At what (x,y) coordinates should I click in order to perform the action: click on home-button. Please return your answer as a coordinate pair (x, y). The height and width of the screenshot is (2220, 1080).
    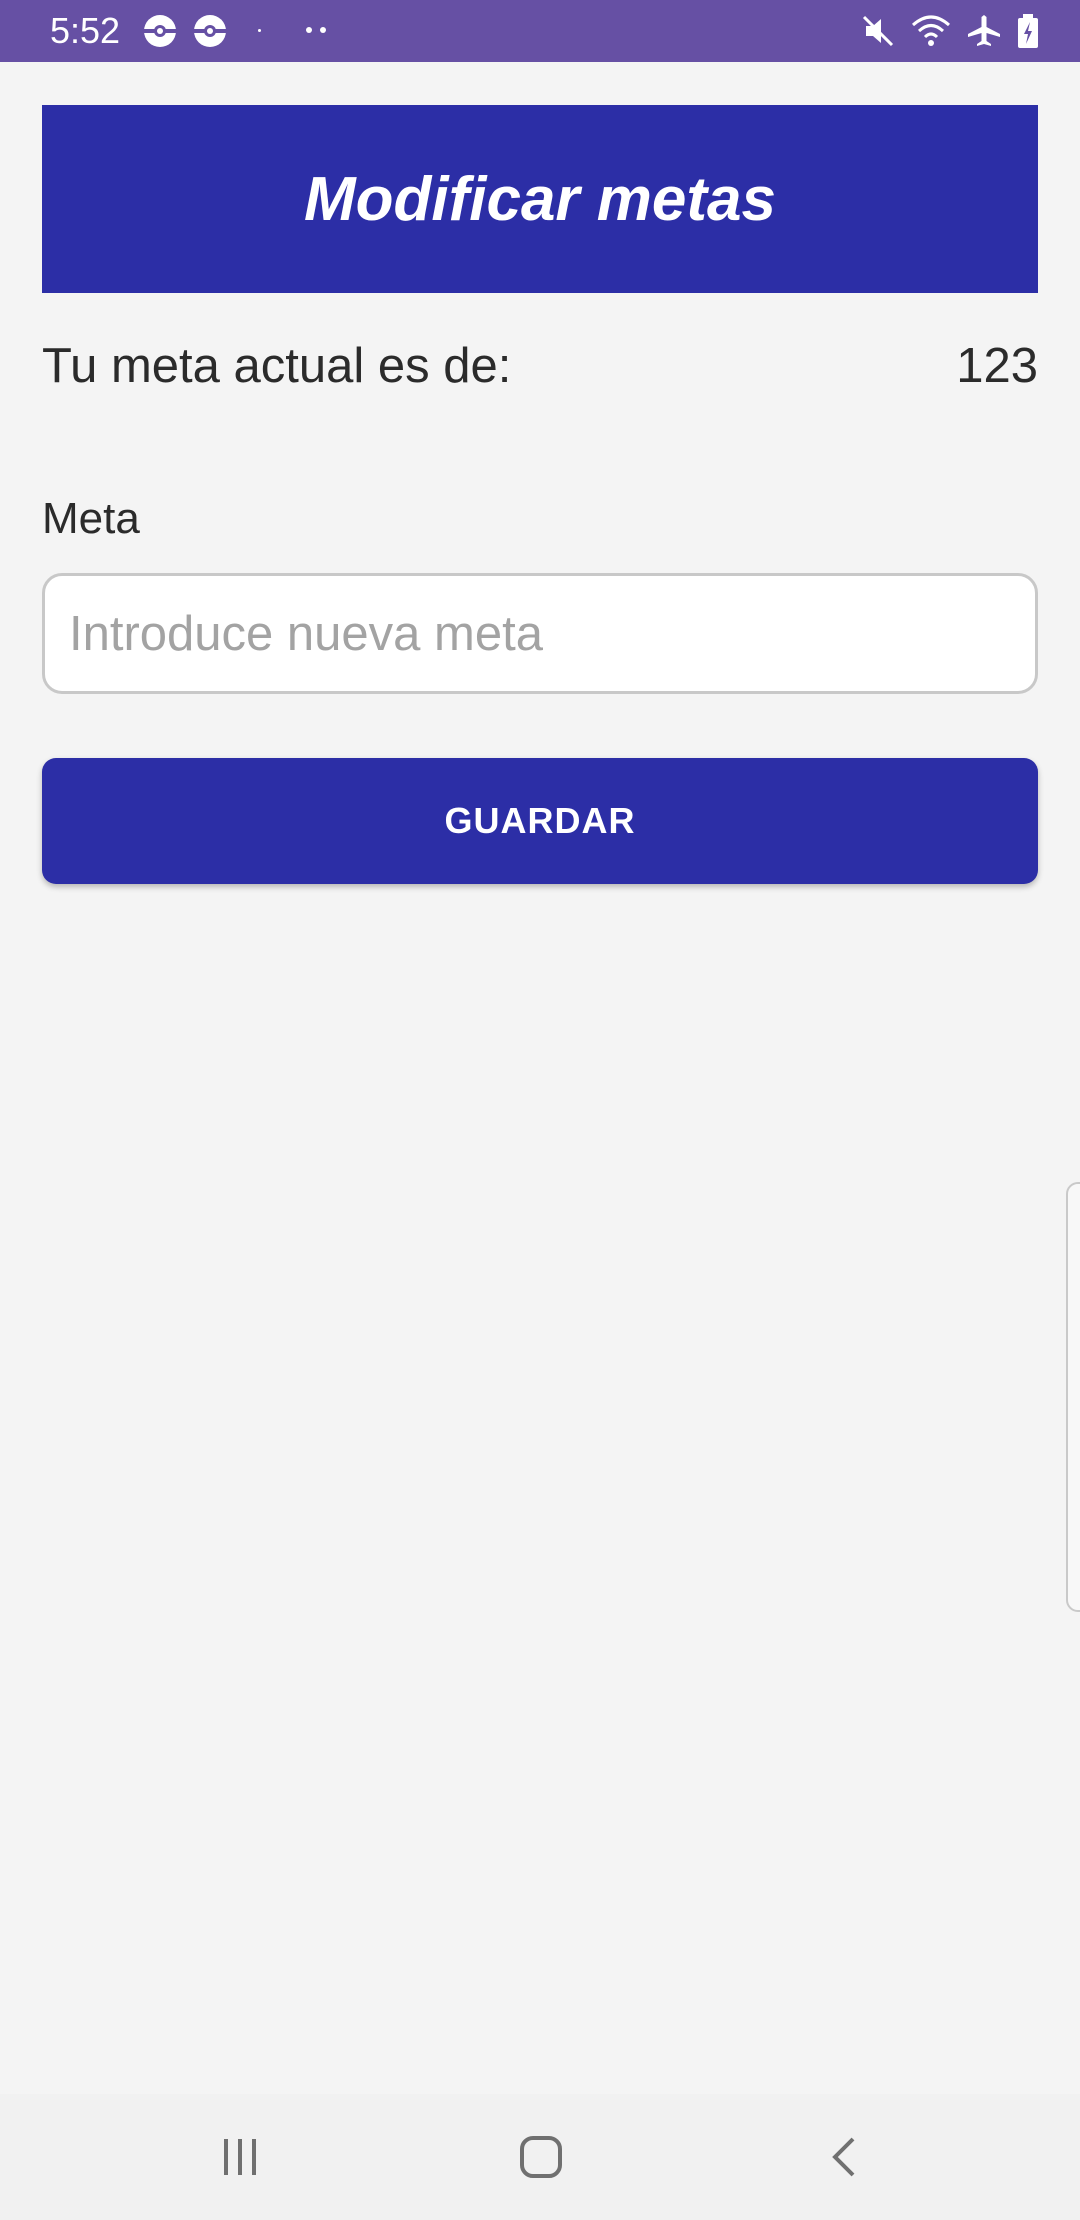
    Looking at the image, I should click on (541, 2157).